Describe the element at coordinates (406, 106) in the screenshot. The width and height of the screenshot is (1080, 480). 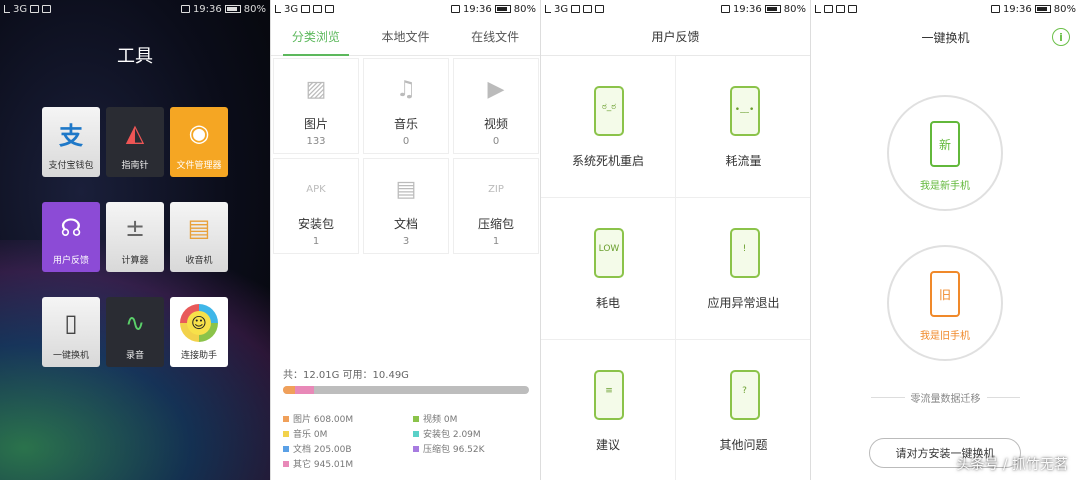
I see `category-music: ♫ 音乐 0` at that location.